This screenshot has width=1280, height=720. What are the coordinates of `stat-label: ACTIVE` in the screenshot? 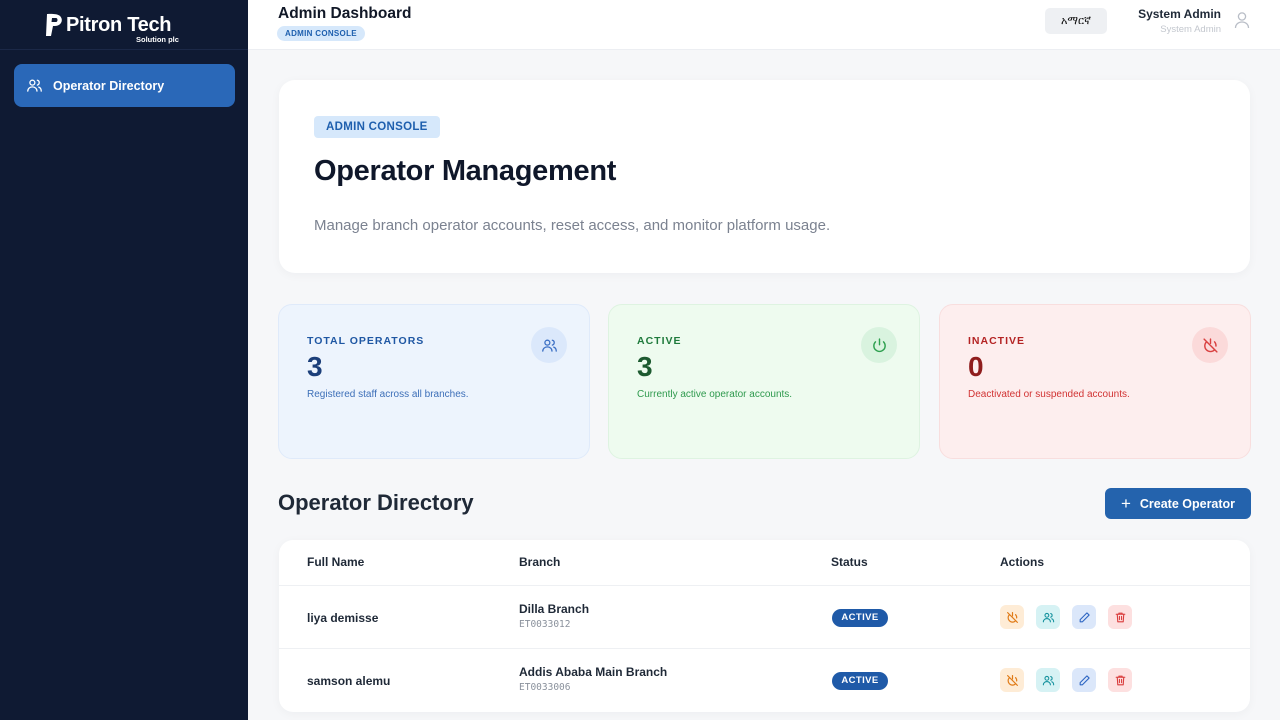 It's located at (659, 341).